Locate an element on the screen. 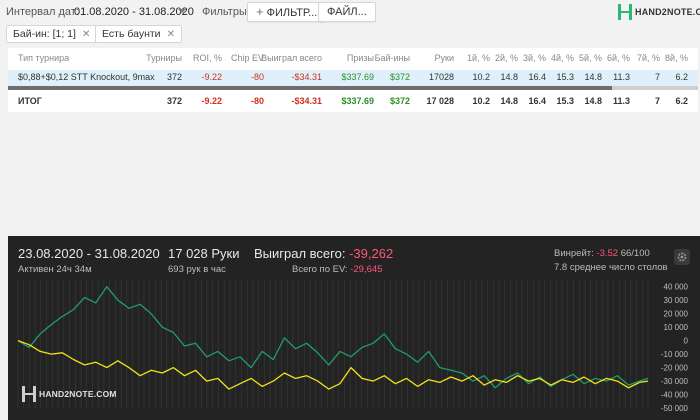 This screenshot has width=700, height=420. logo-icon is located at coordinates (29, 394).